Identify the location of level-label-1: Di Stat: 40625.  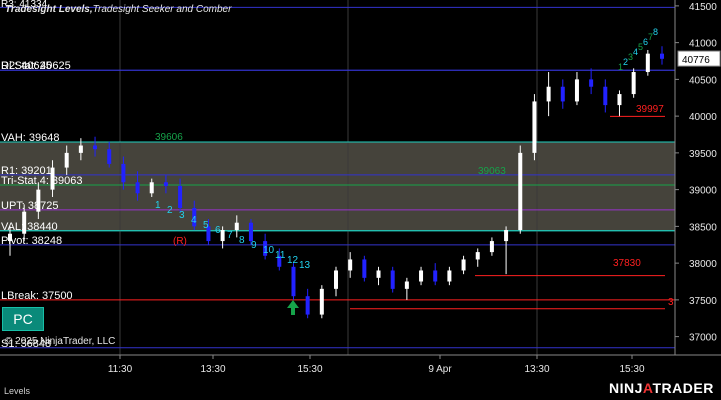
(36, 66).